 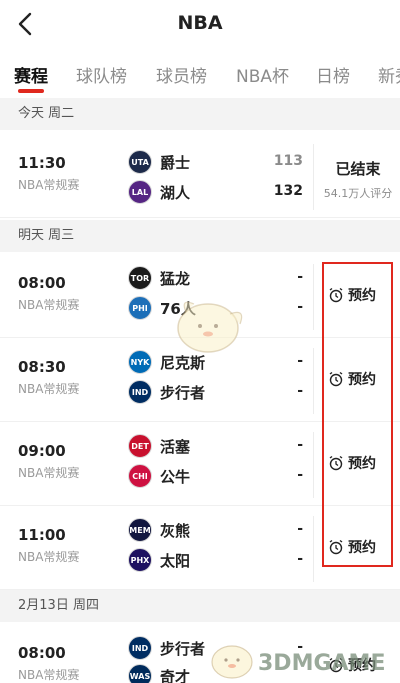 I want to click on away-team: CHI 公牛 -, so click(x=215, y=477).